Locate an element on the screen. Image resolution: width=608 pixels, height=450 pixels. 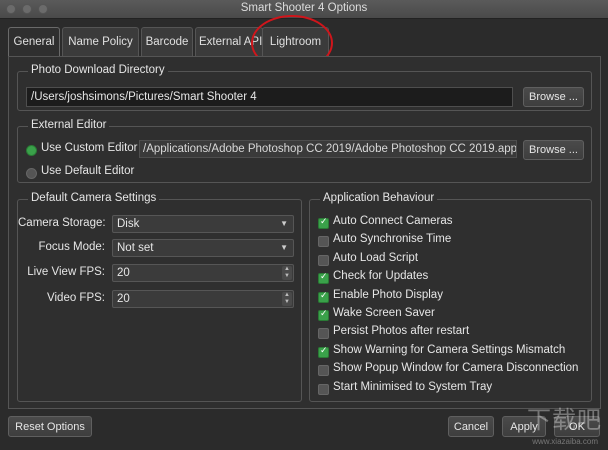
watermark-logo: 下载吧 is located at coordinates (564, 420).